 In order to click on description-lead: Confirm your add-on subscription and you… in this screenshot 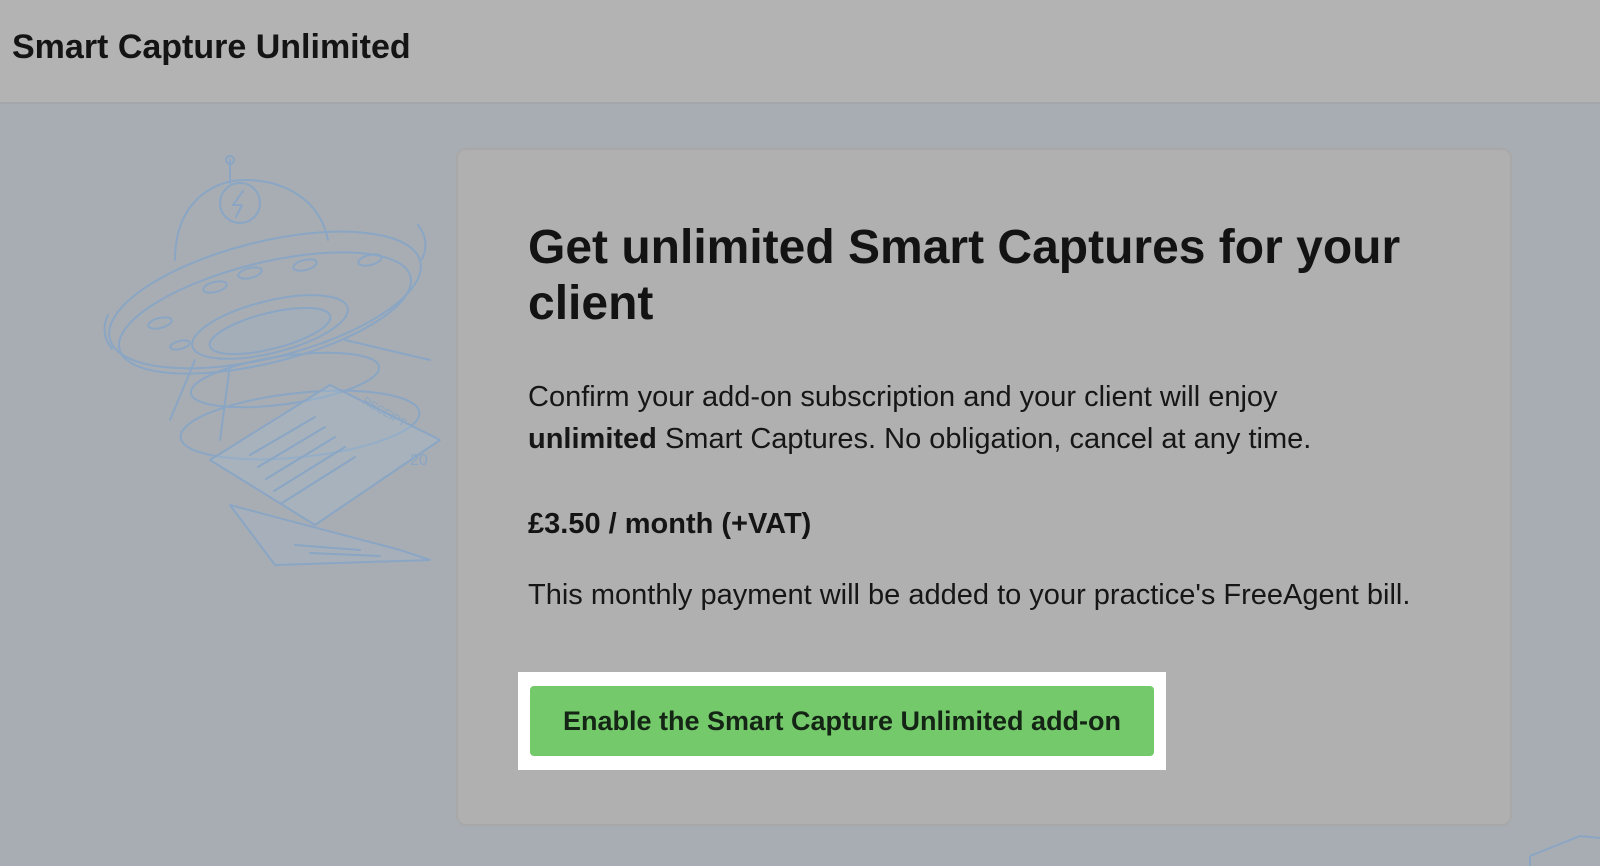, I will do `click(903, 397)`.